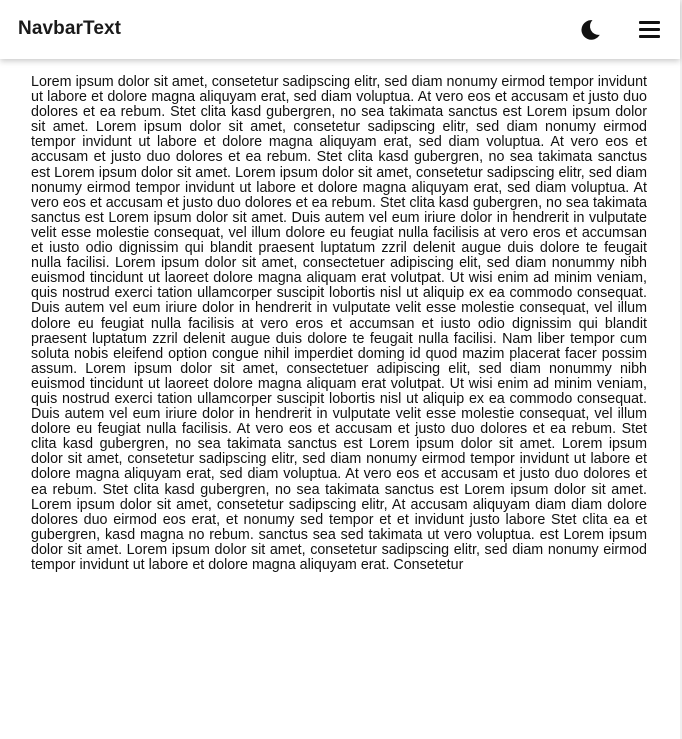  I want to click on menu-button, so click(650, 30).